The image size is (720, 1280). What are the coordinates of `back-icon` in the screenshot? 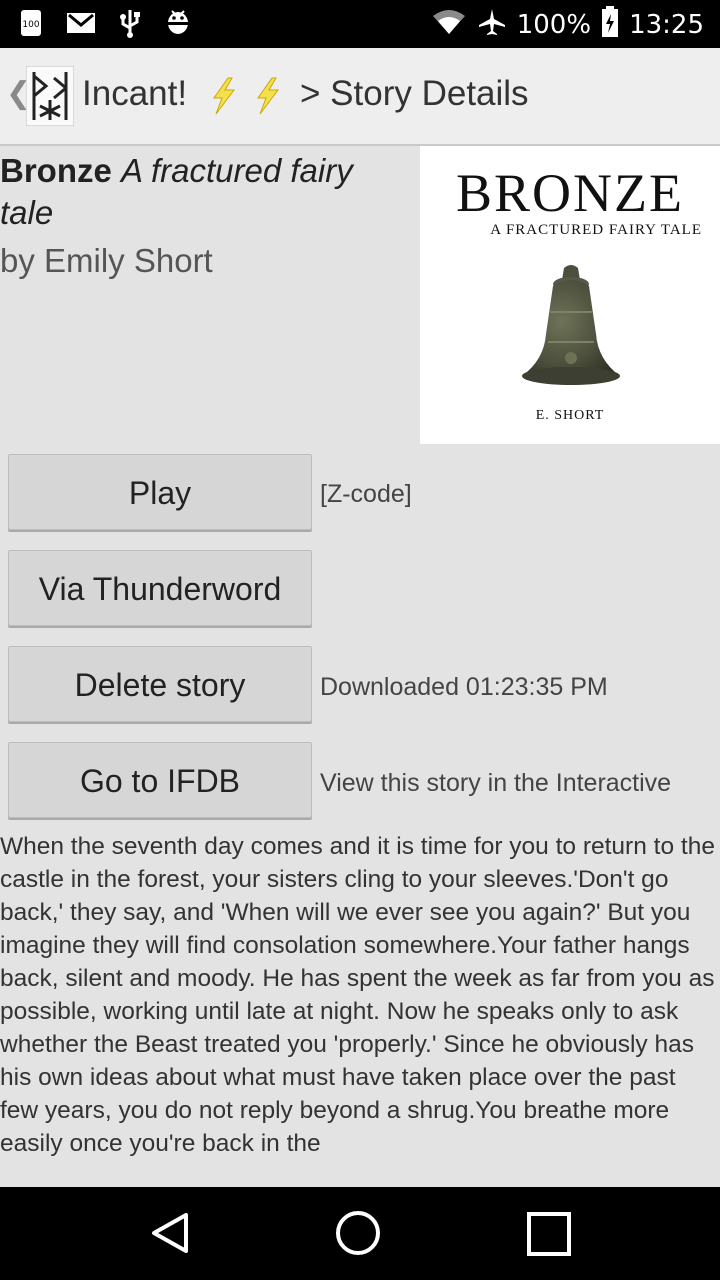 It's located at (170, 1235).